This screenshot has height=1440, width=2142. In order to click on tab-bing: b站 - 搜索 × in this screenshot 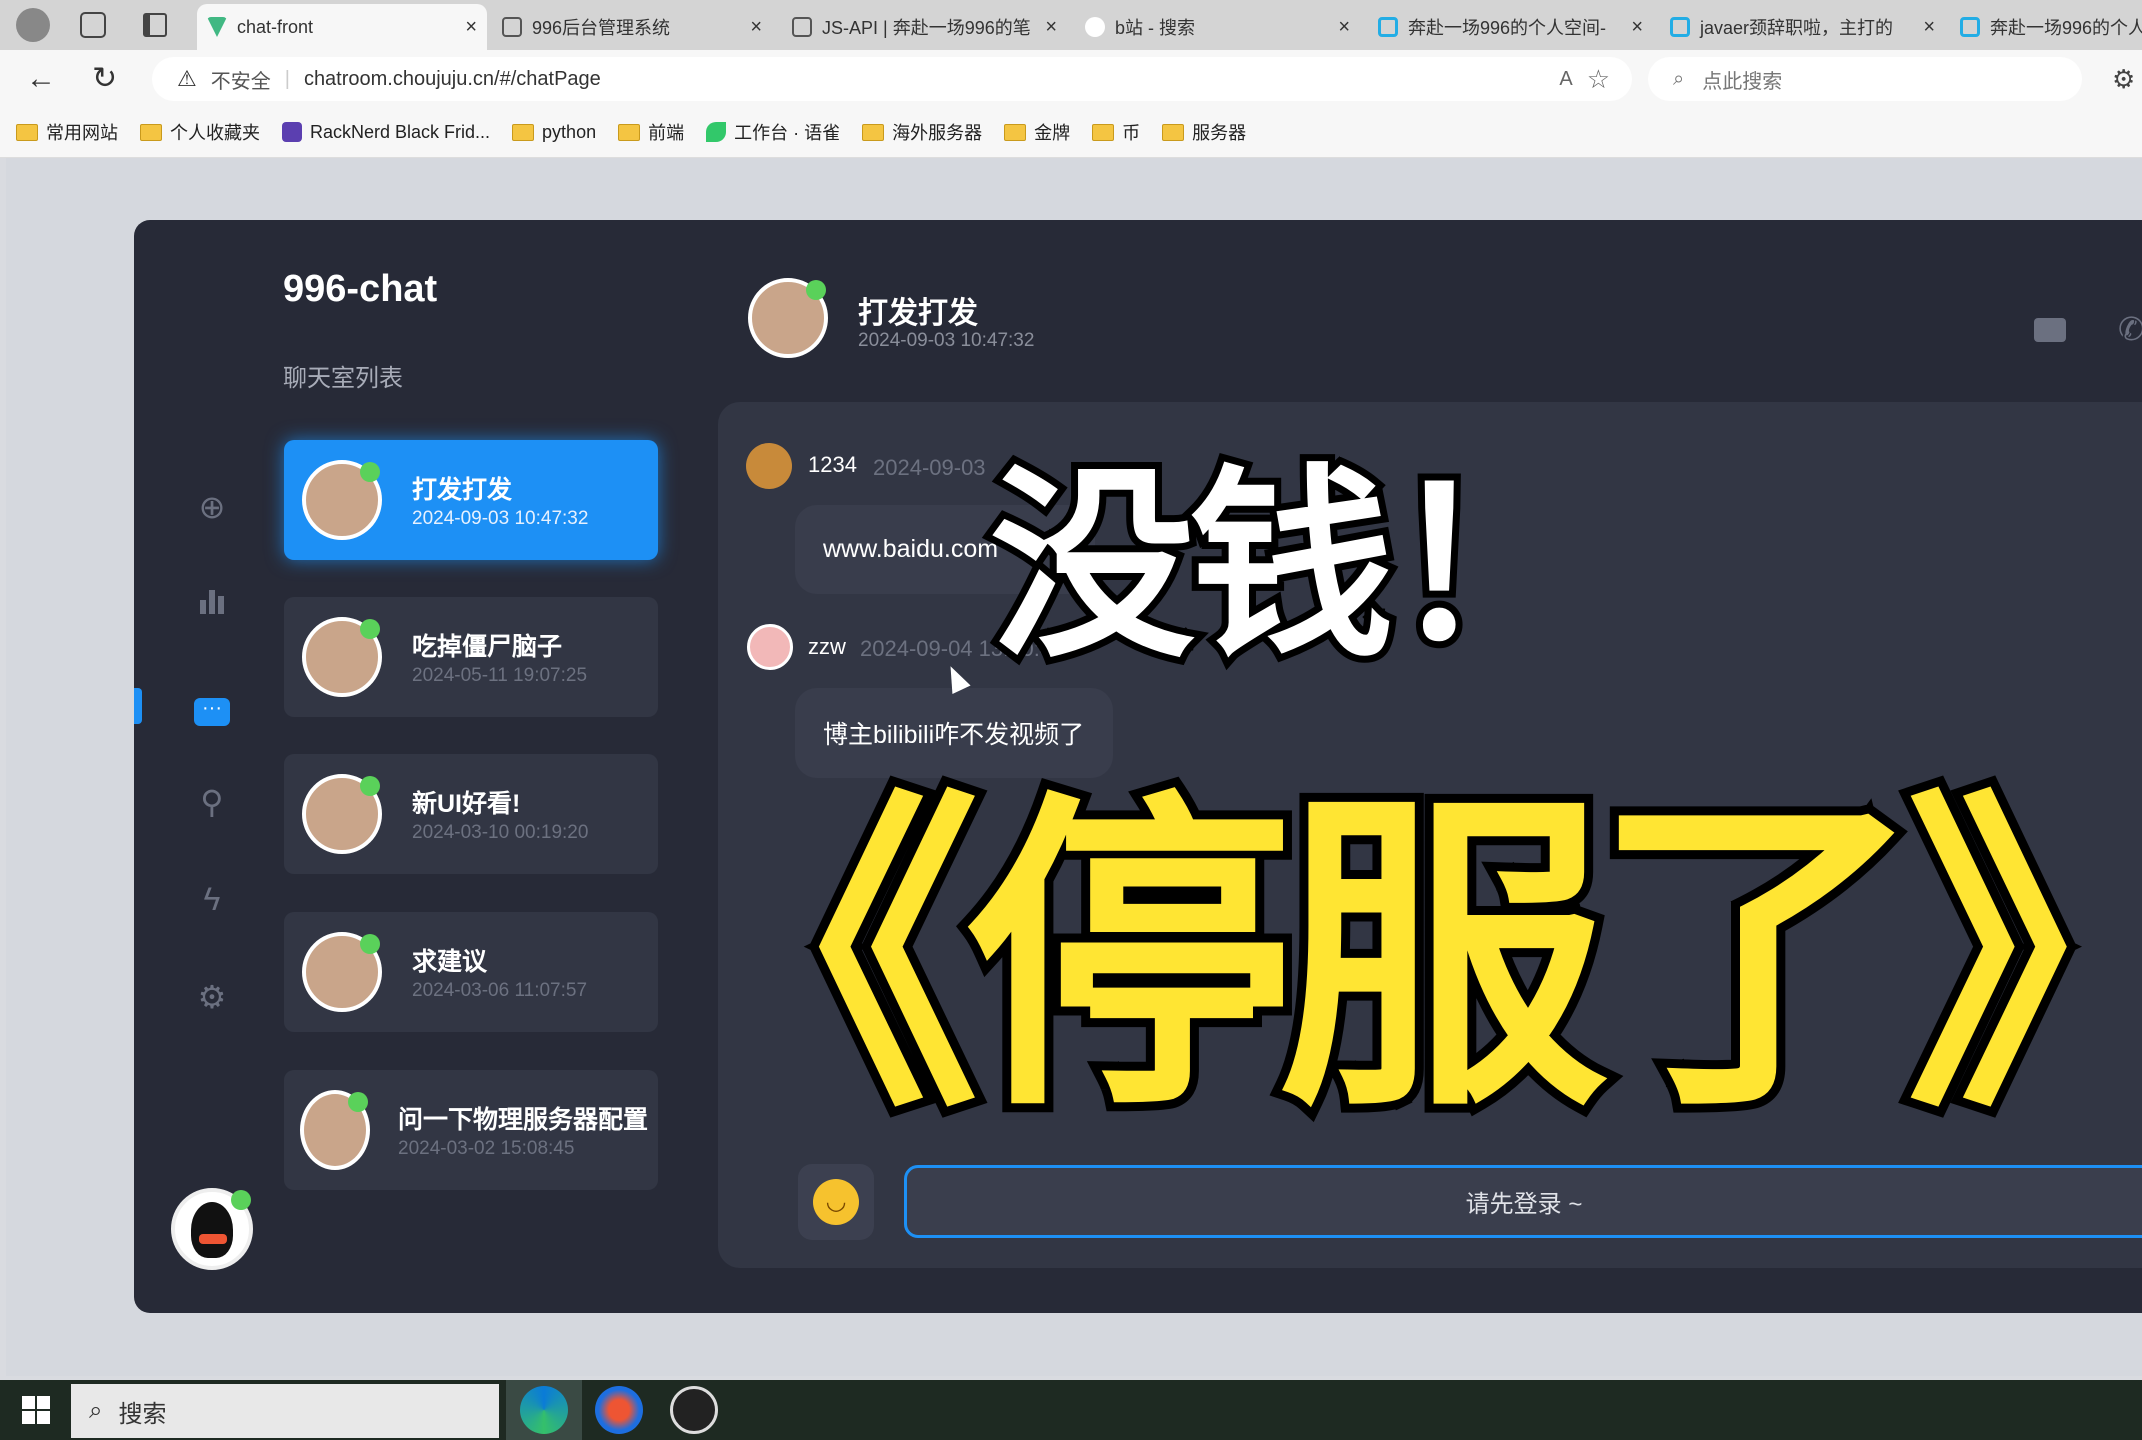, I will do `click(1217, 27)`.